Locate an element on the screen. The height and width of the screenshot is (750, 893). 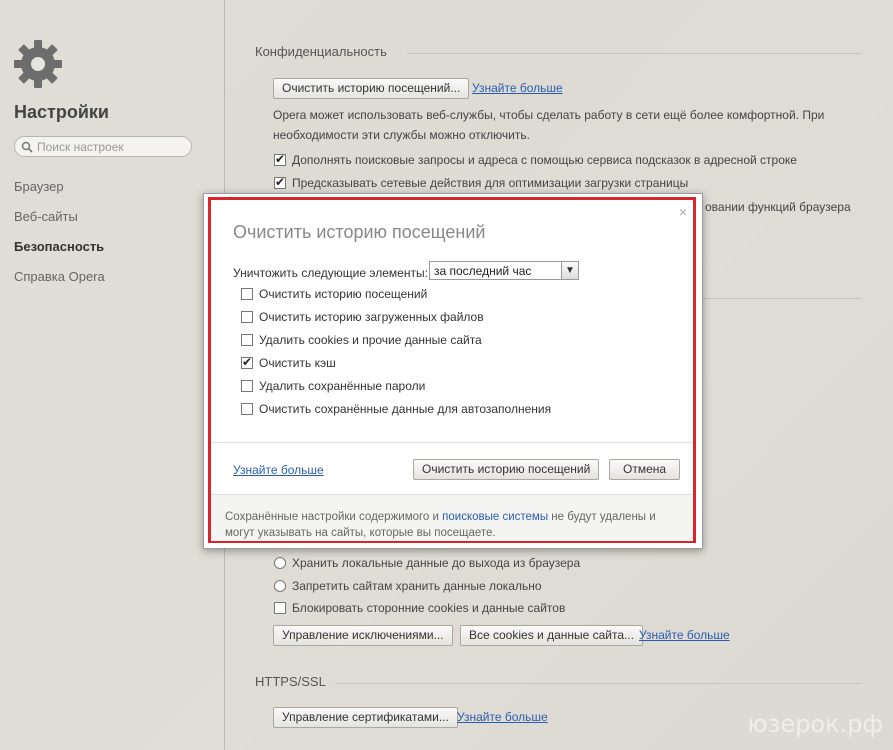
block-third-party-checkbox is located at coordinates (280, 608).